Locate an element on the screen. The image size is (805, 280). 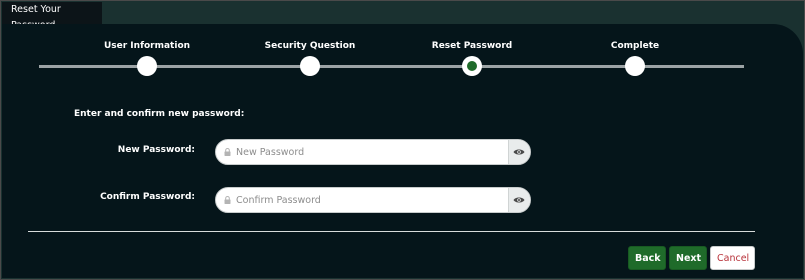
confirm-password-label: Confirm Password: is located at coordinates (147, 197).